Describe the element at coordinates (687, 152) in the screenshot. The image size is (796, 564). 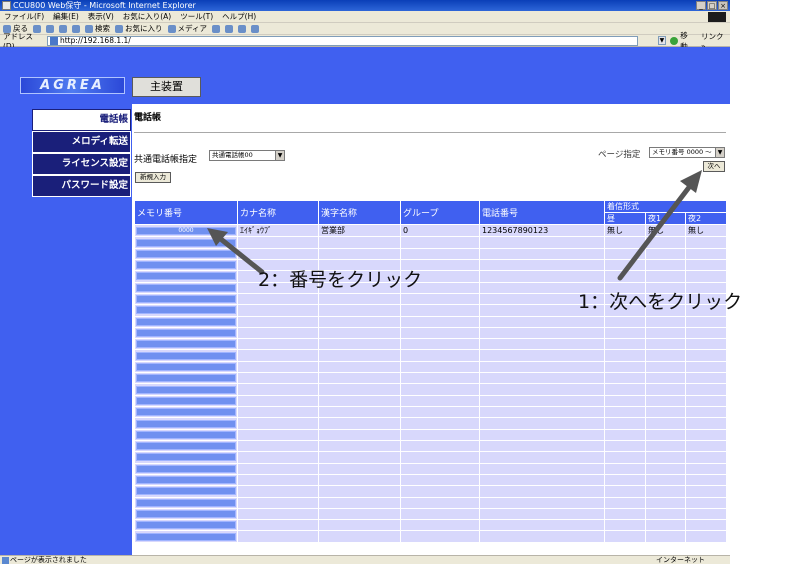
I see `page-select: メモリ番号 0000 ～ ▼` at that location.